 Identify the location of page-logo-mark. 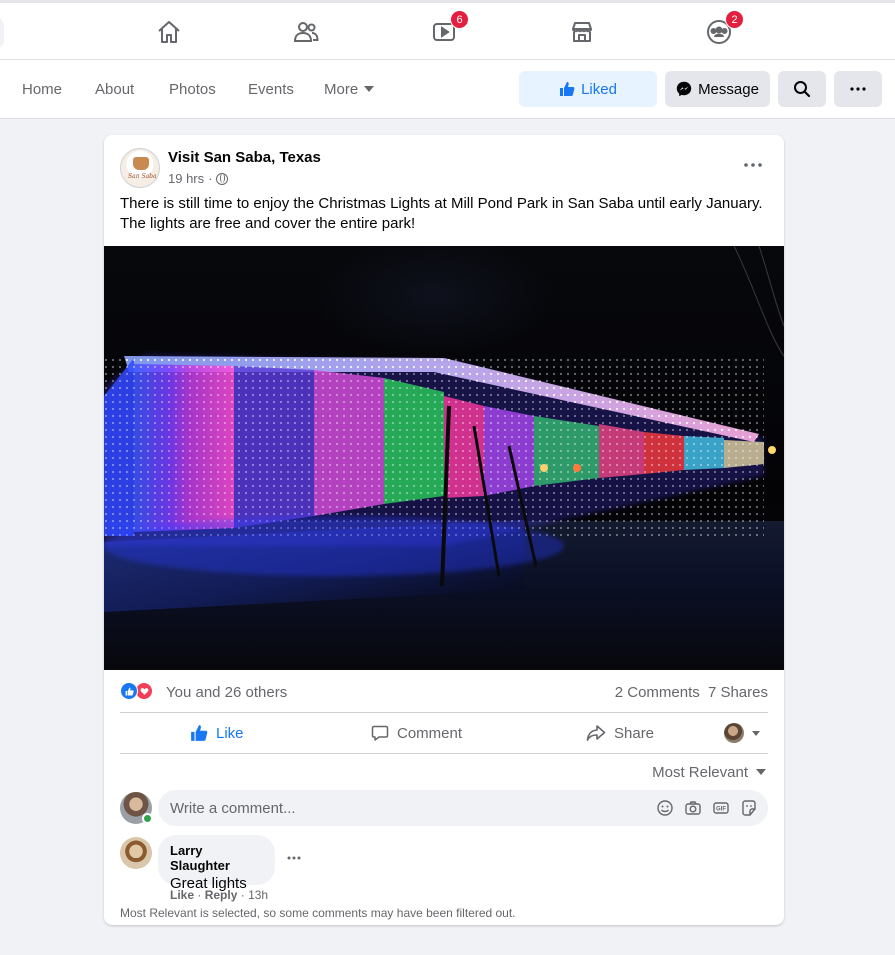
(141, 163).